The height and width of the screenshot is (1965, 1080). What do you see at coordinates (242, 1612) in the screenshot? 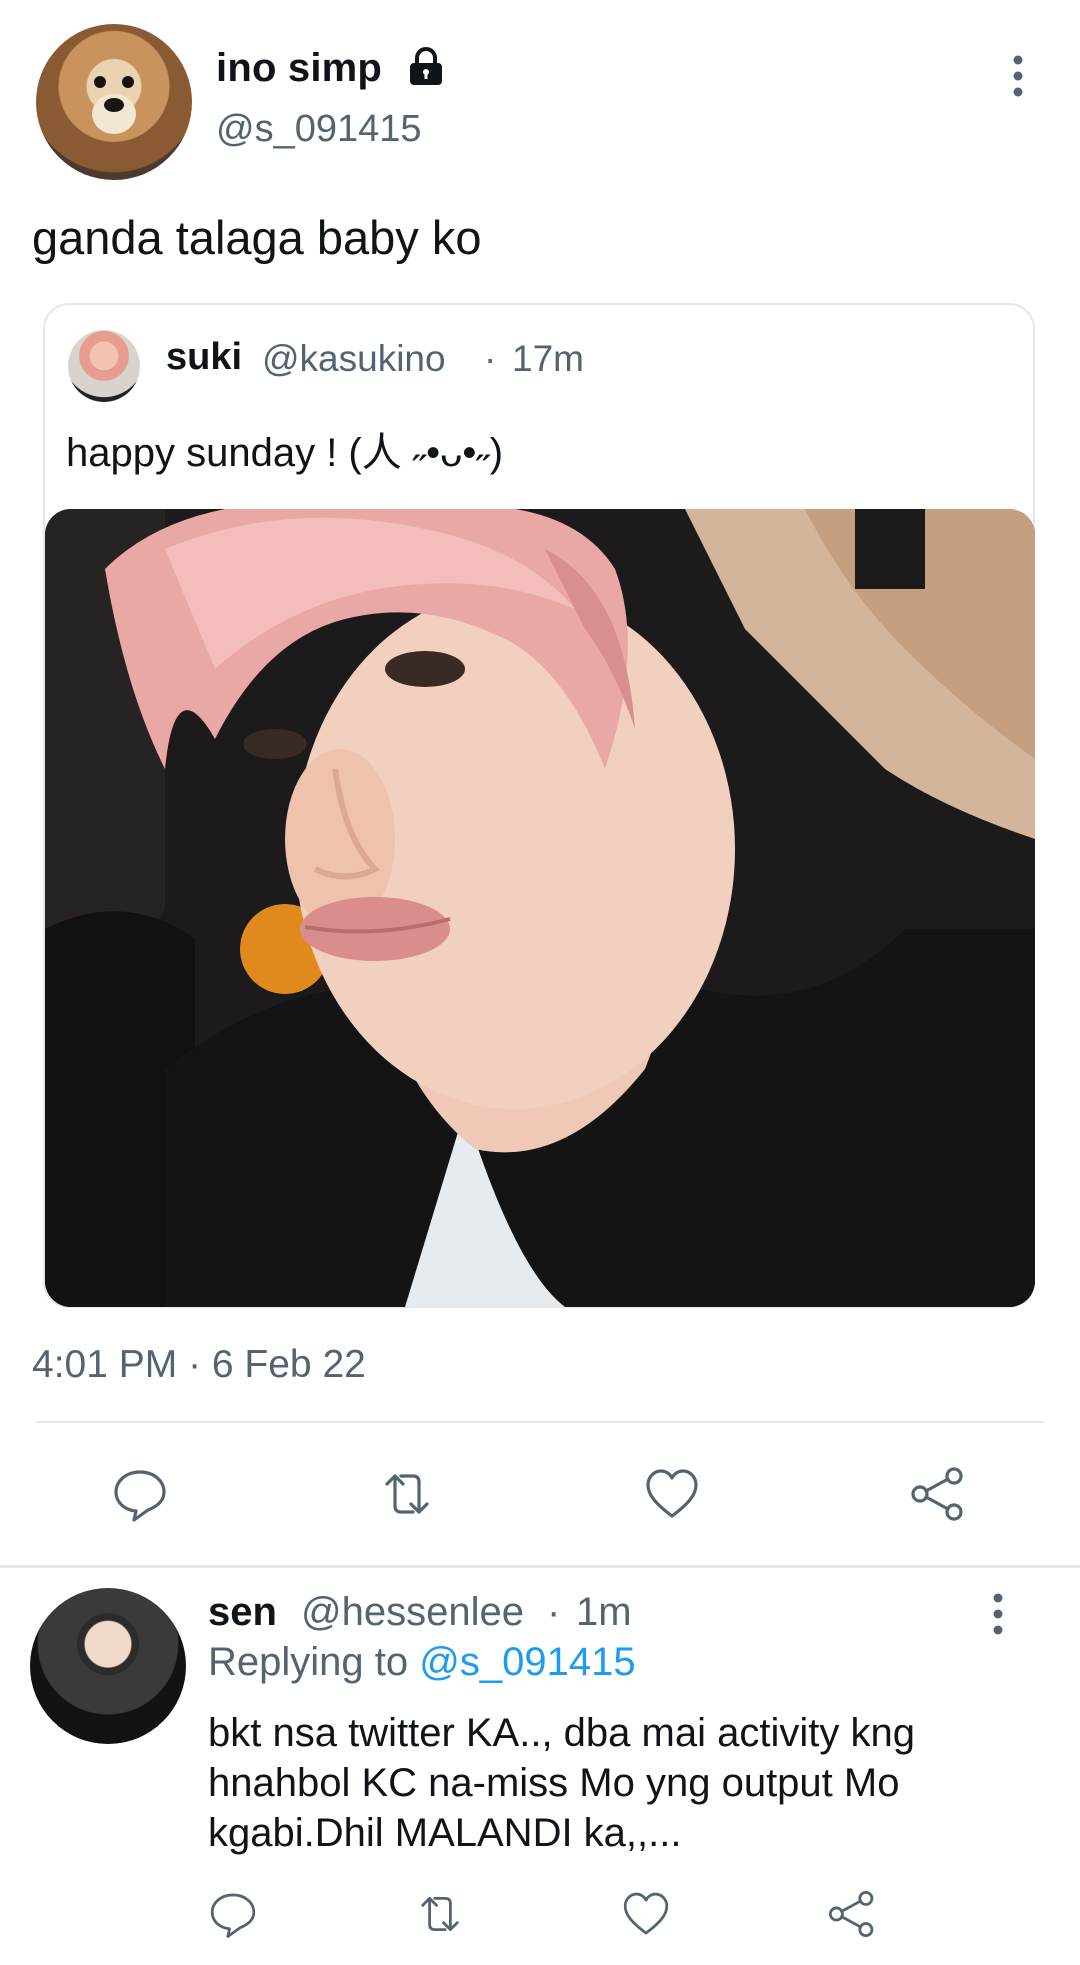
I see `reply-author-name: sen` at bounding box center [242, 1612].